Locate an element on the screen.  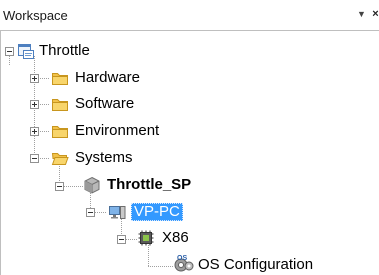
svg-text: OS is located at coordinates (182, 258).